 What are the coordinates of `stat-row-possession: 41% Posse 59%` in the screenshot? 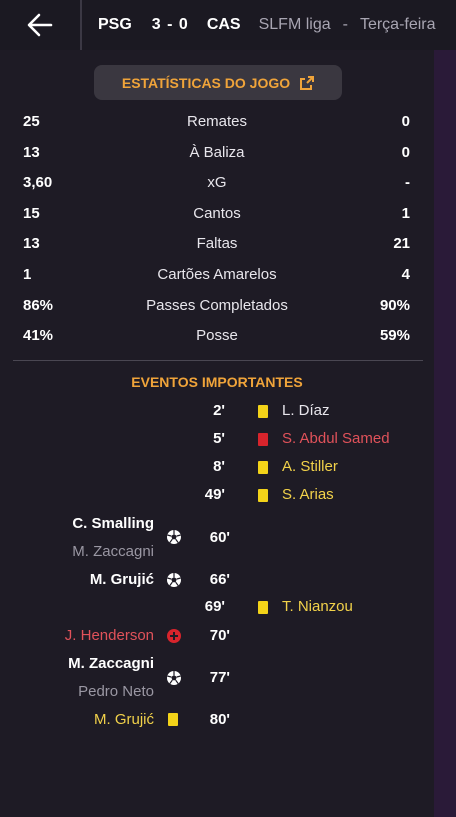 It's located at (217, 335).